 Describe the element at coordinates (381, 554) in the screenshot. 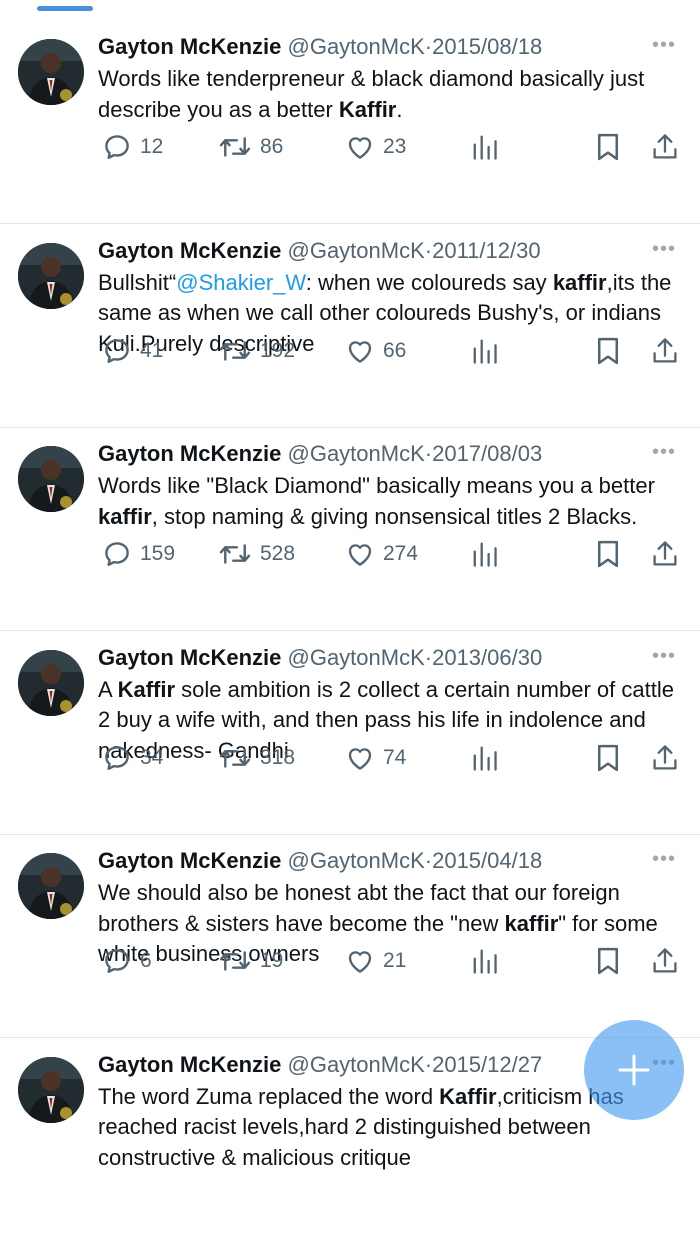

I see `like-button: 274` at that location.